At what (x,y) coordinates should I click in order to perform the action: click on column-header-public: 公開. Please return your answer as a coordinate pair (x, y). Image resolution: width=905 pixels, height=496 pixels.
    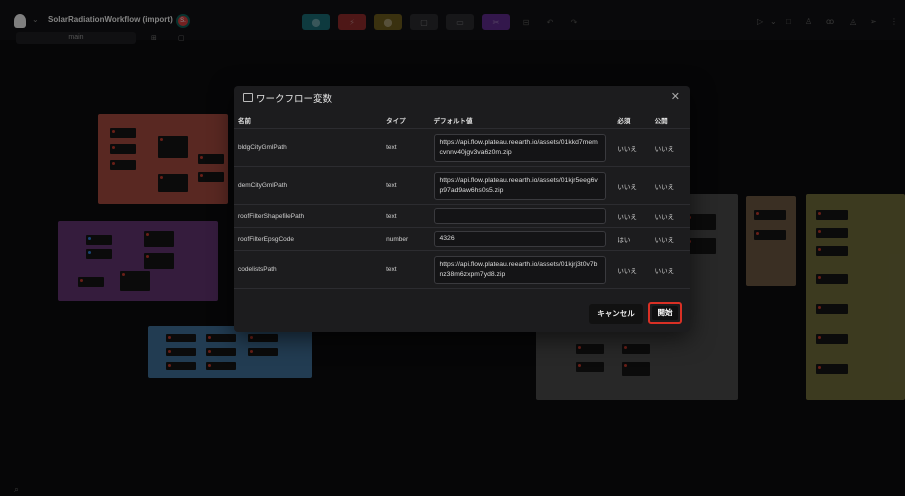
    Looking at the image, I should click on (672, 120).